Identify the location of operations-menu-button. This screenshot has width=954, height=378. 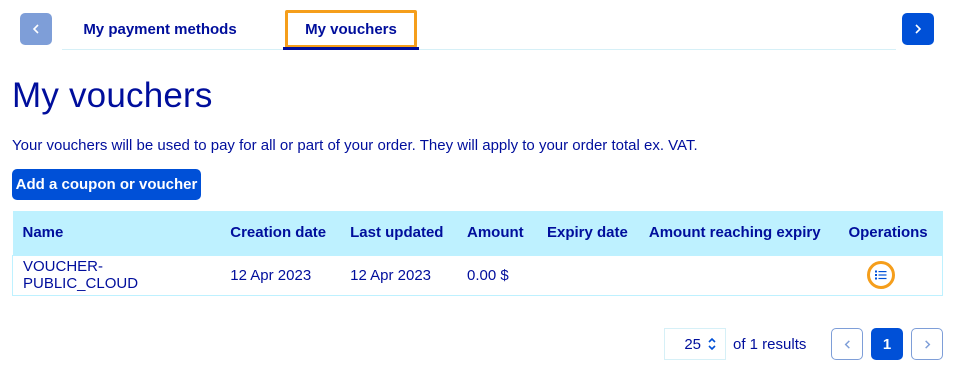
(881, 275).